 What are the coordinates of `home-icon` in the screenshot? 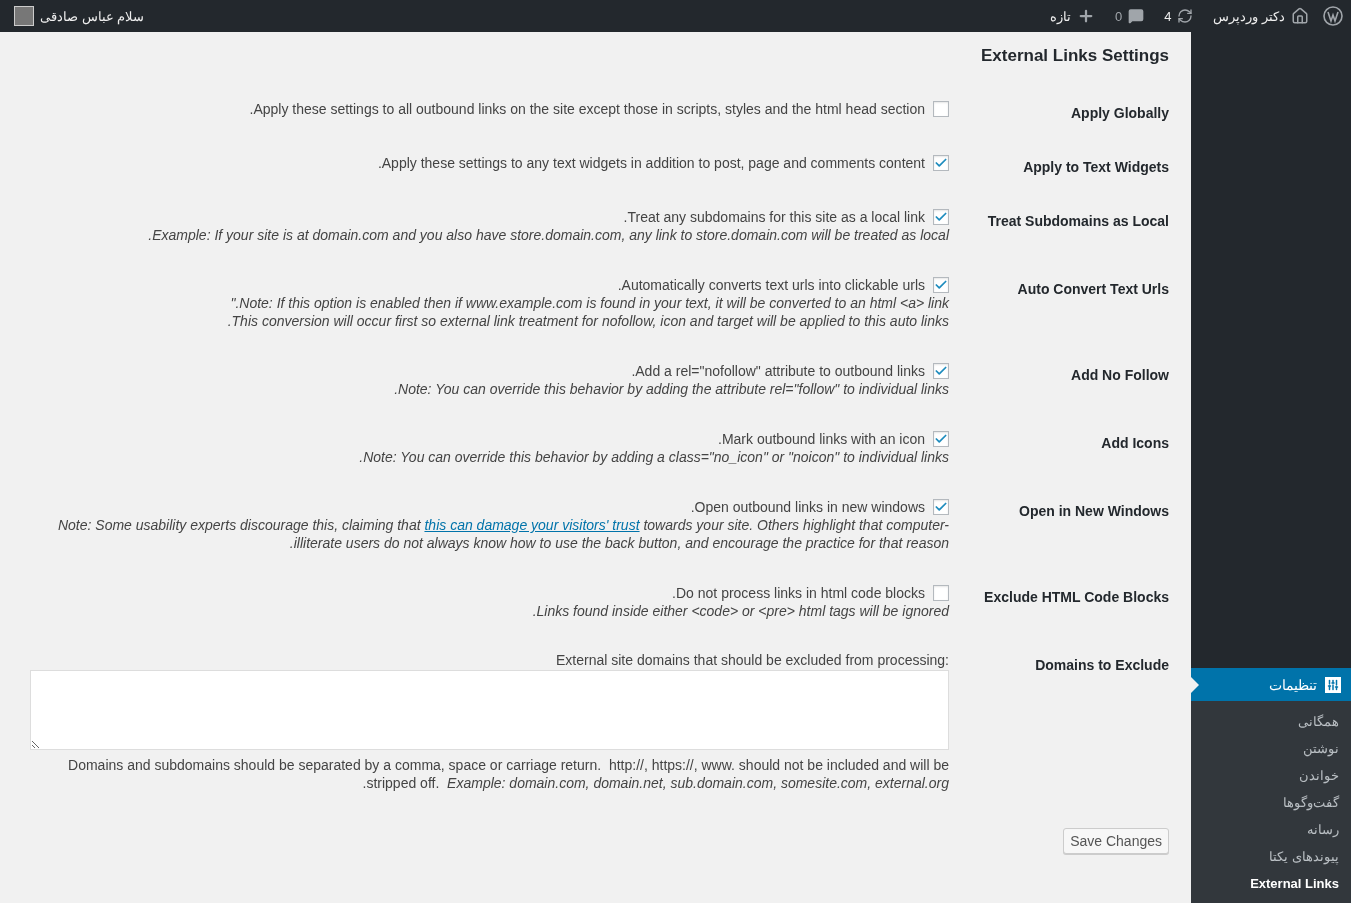 It's located at (1300, 16).